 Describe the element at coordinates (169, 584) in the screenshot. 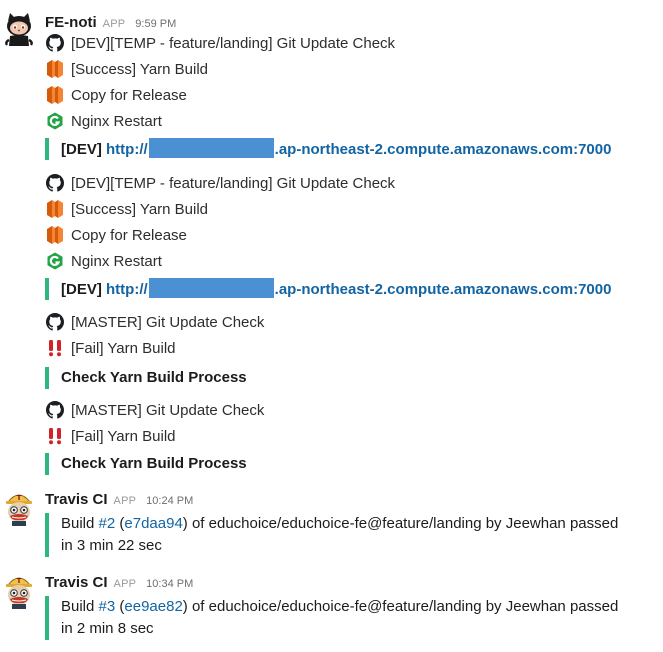

I see `timestamp: 10:34 PM` at that location.